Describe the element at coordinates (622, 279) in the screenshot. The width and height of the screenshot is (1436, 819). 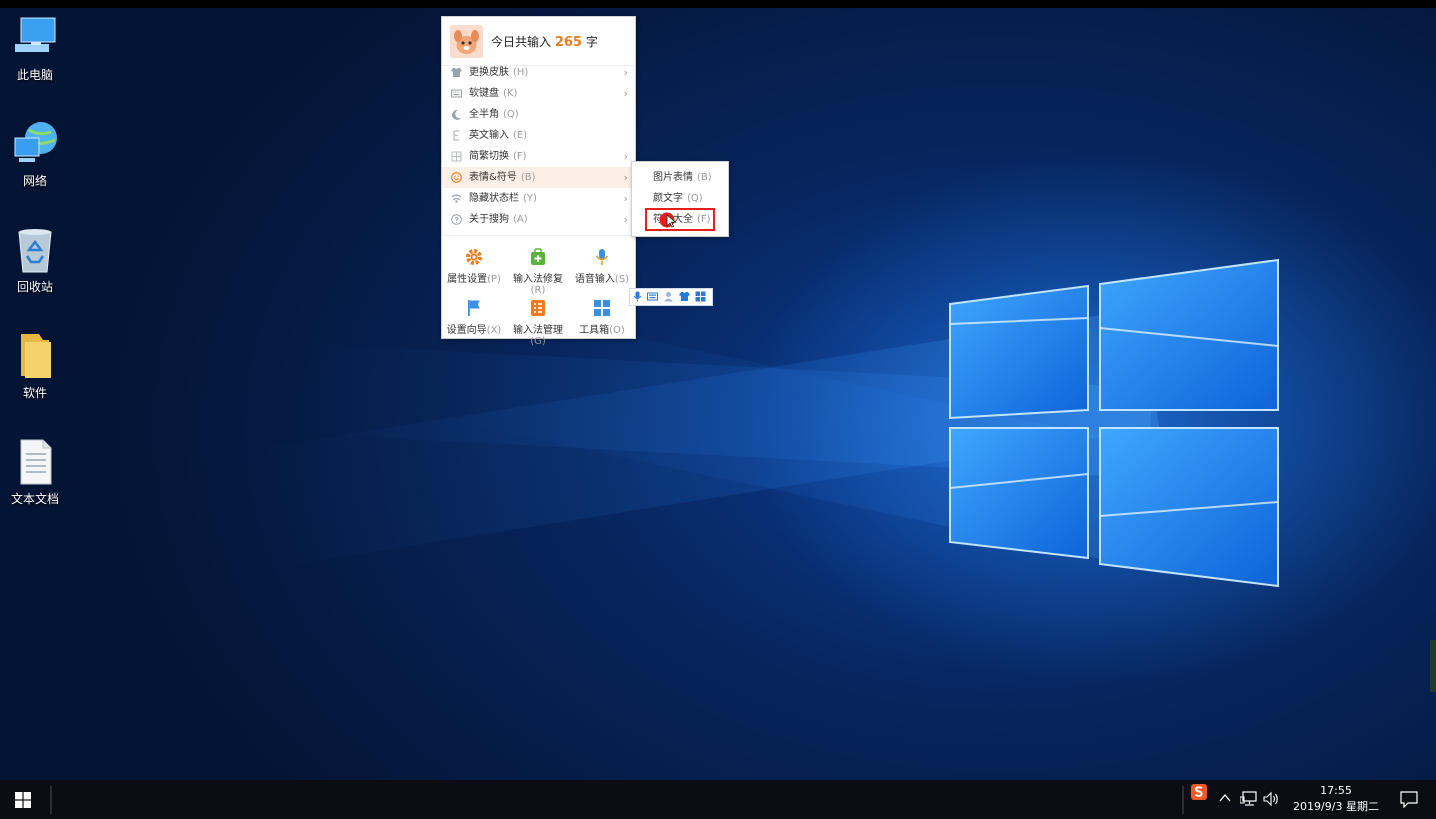
I see `tool-shortcut: (S)` at that location.